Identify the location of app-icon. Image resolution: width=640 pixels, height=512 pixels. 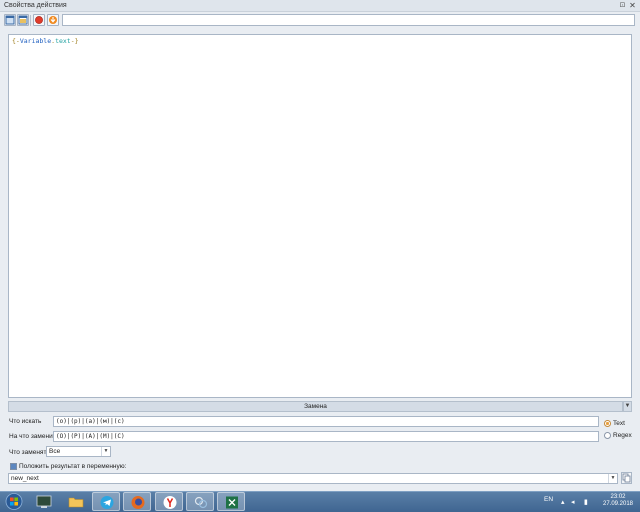
(201, 502).